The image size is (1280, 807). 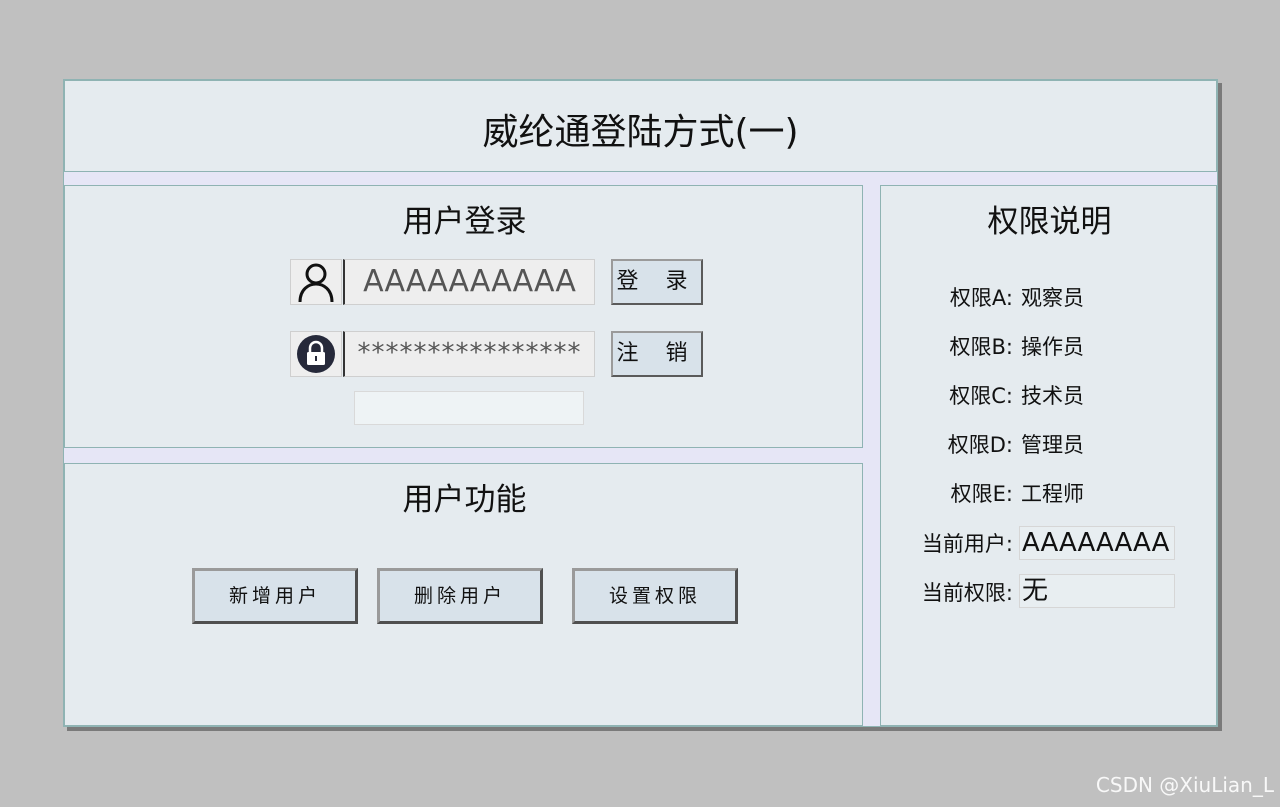 What do you see at coordinates (981, 298) in the screenshot?
I see `permission-label: 权限A:` at bounding box center [981, 298].